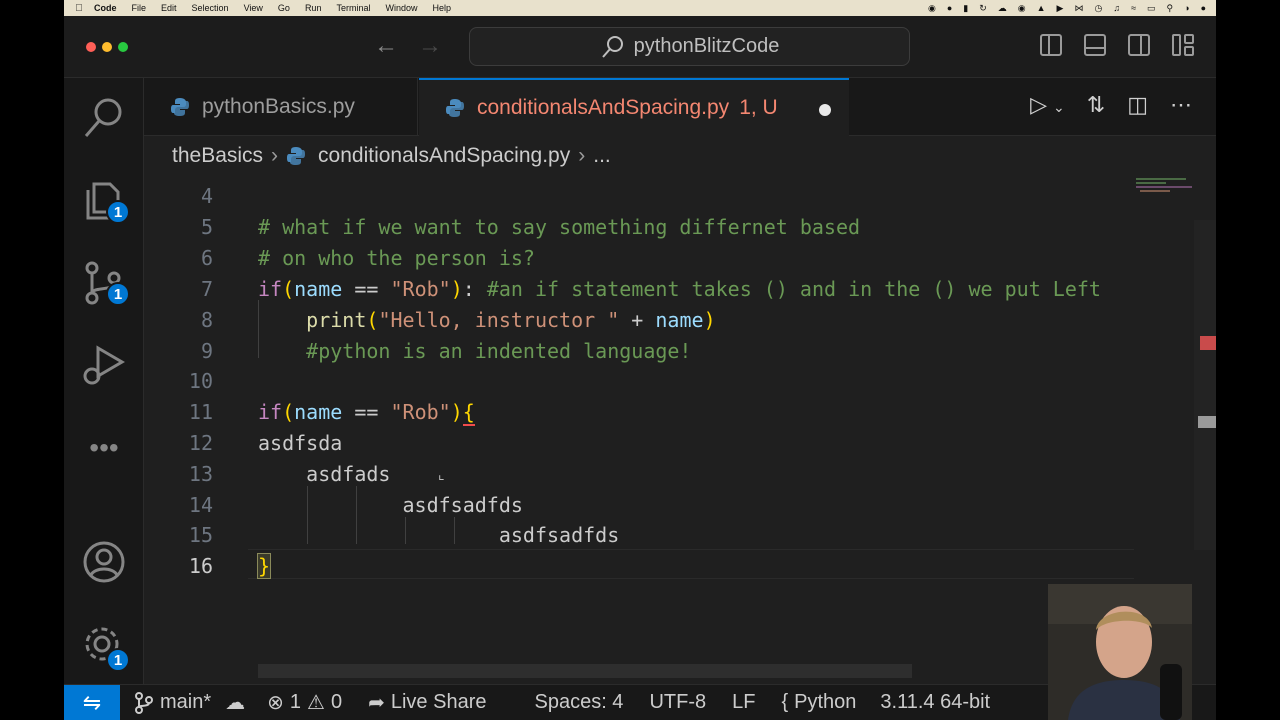  Describe the element at coordinates (634, 107) in the screenshot. I see `tab-conditionals-and-spacing: conditionalsAndSpacing.py 1, U` at that location.